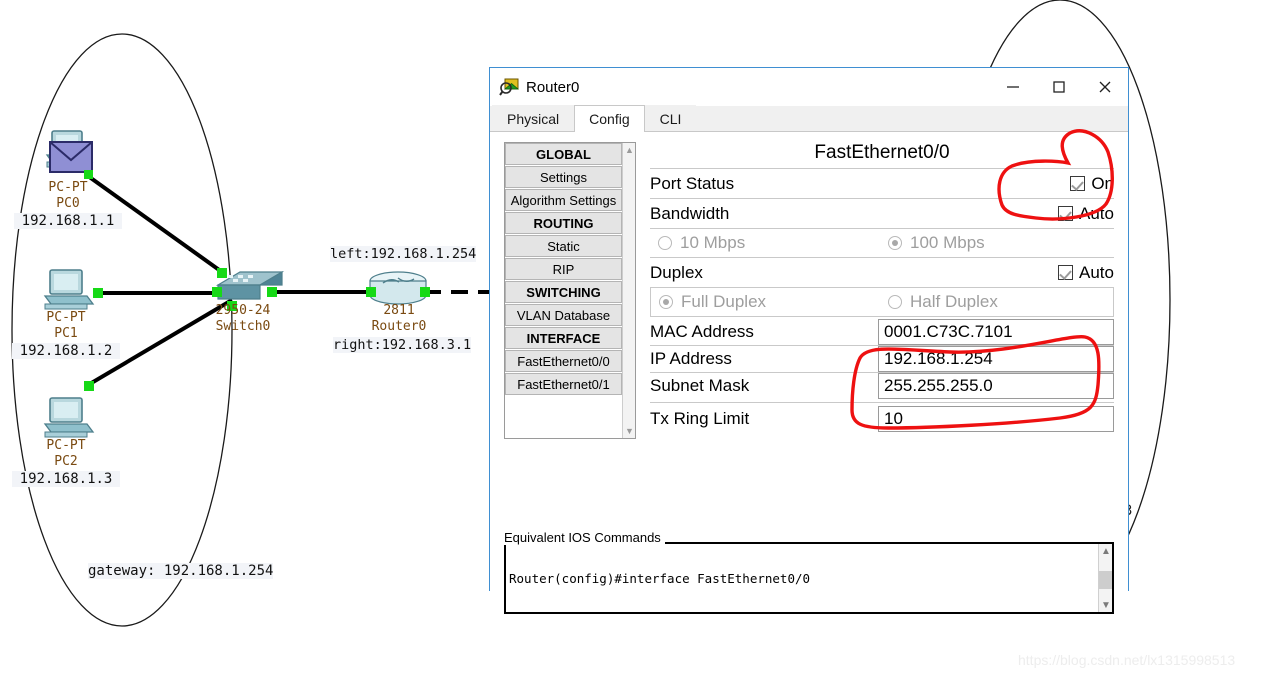  What do you see at coordinates (563, 200) in the screenshot?
I see `tree-item-algorithm-settings: Algorithm Settings` at bounding box center [563, 200].